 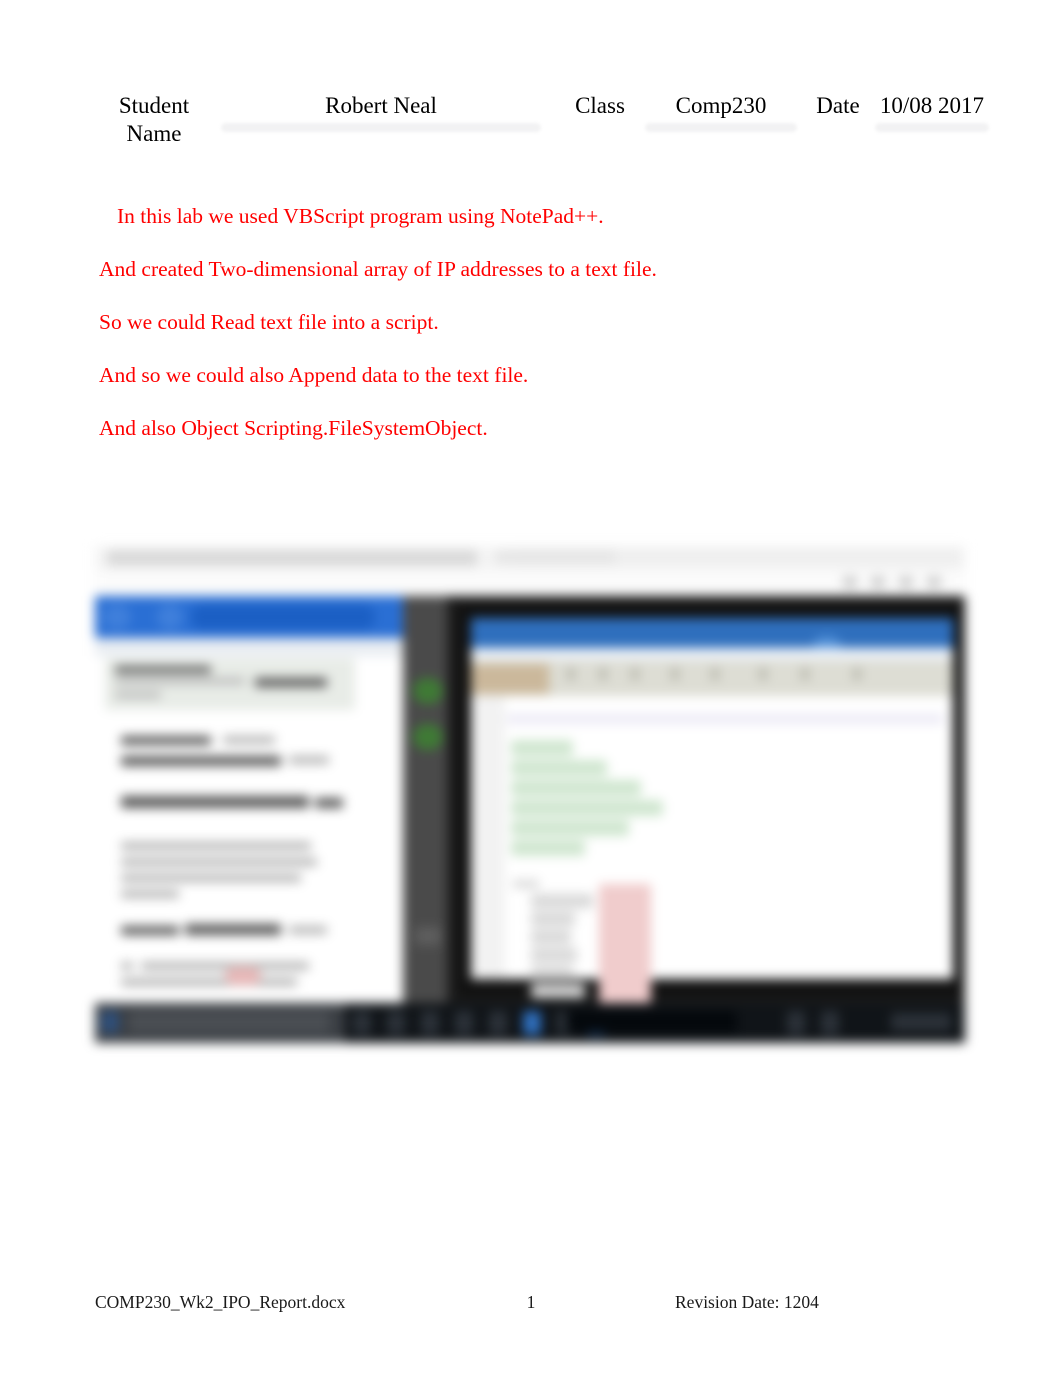 I want to click on windows-taskbar, so click(x=530, y=1023).